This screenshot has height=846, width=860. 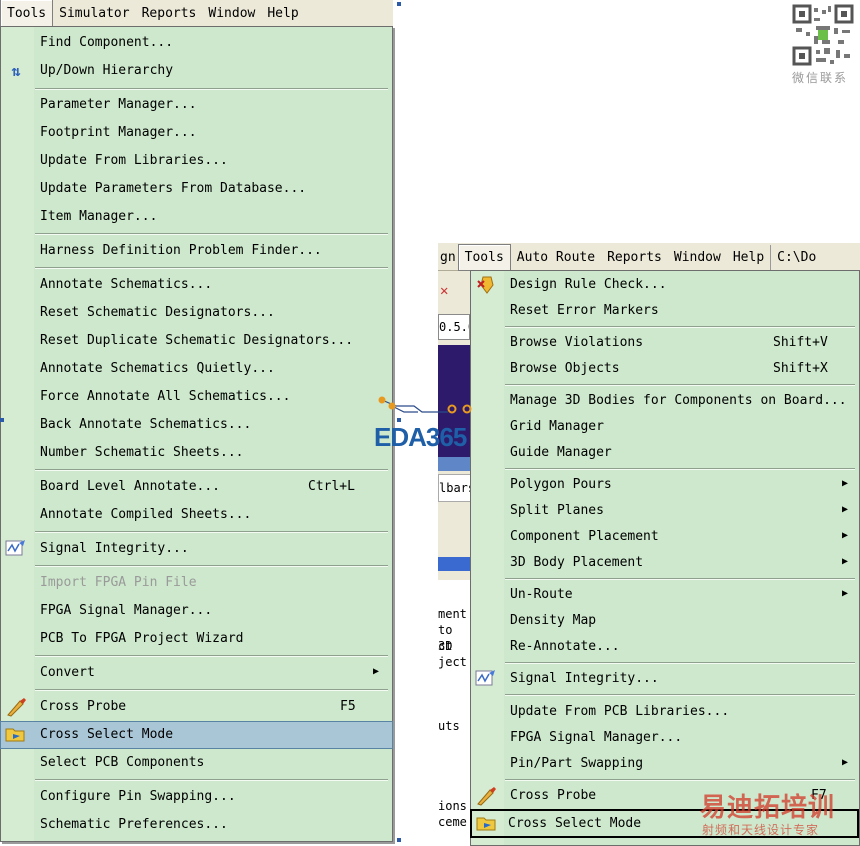 What do you see at coordinates (196, 707) in the screenshot?
I see `menu-item-cross-probe: Cross Probe F5` at bounding box center [196, 707].